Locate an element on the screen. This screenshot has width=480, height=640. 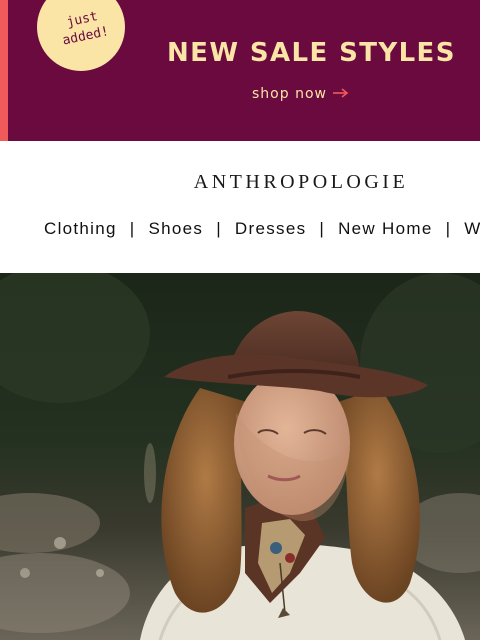
arrow-right-icon is located at coordinates (340, 93).